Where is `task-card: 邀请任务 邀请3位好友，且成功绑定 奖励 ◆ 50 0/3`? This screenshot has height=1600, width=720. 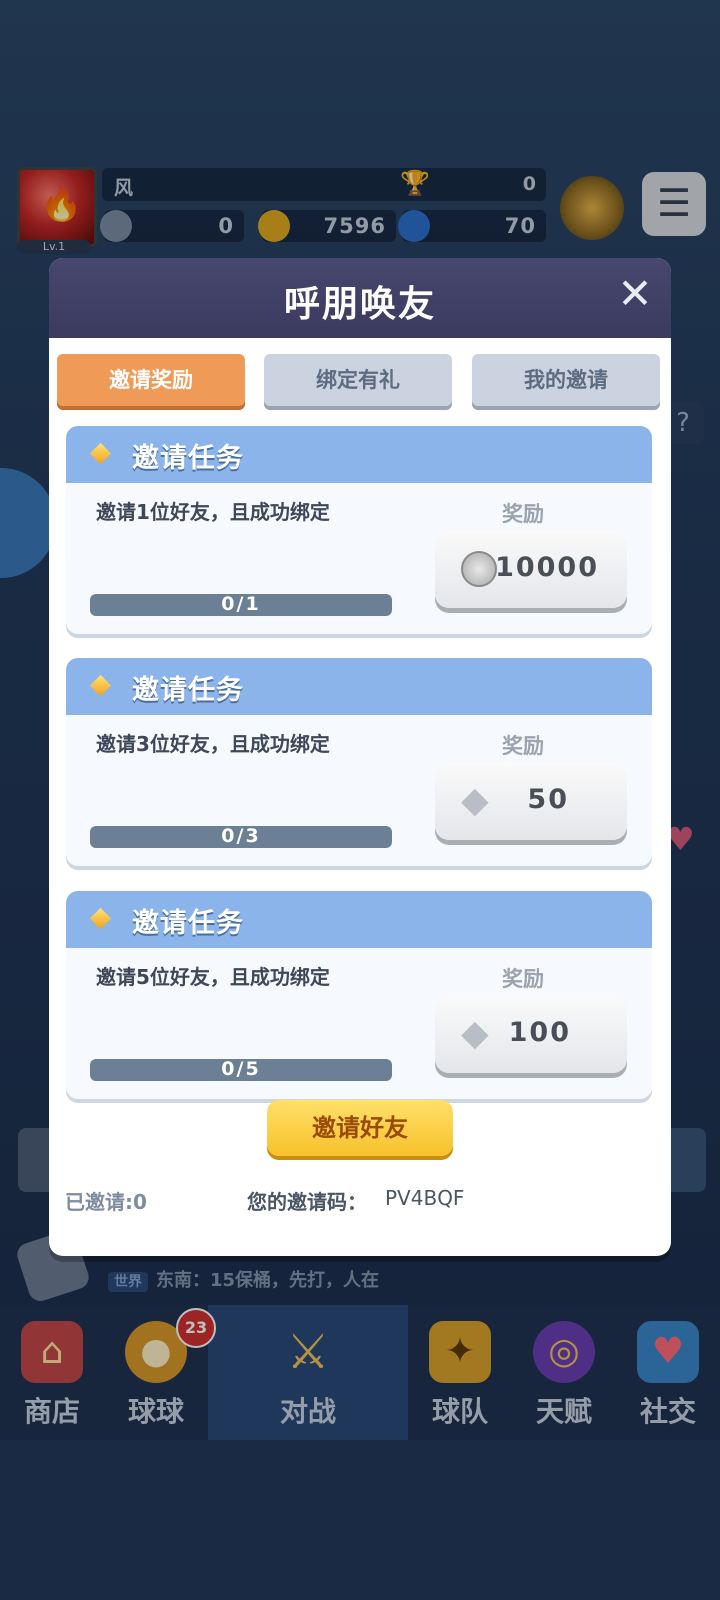 task-card: 邀请任务 邀请3位好友，且成功绑定 奖励 ◆ 50 0/3 is located at coordinates (359, 762).